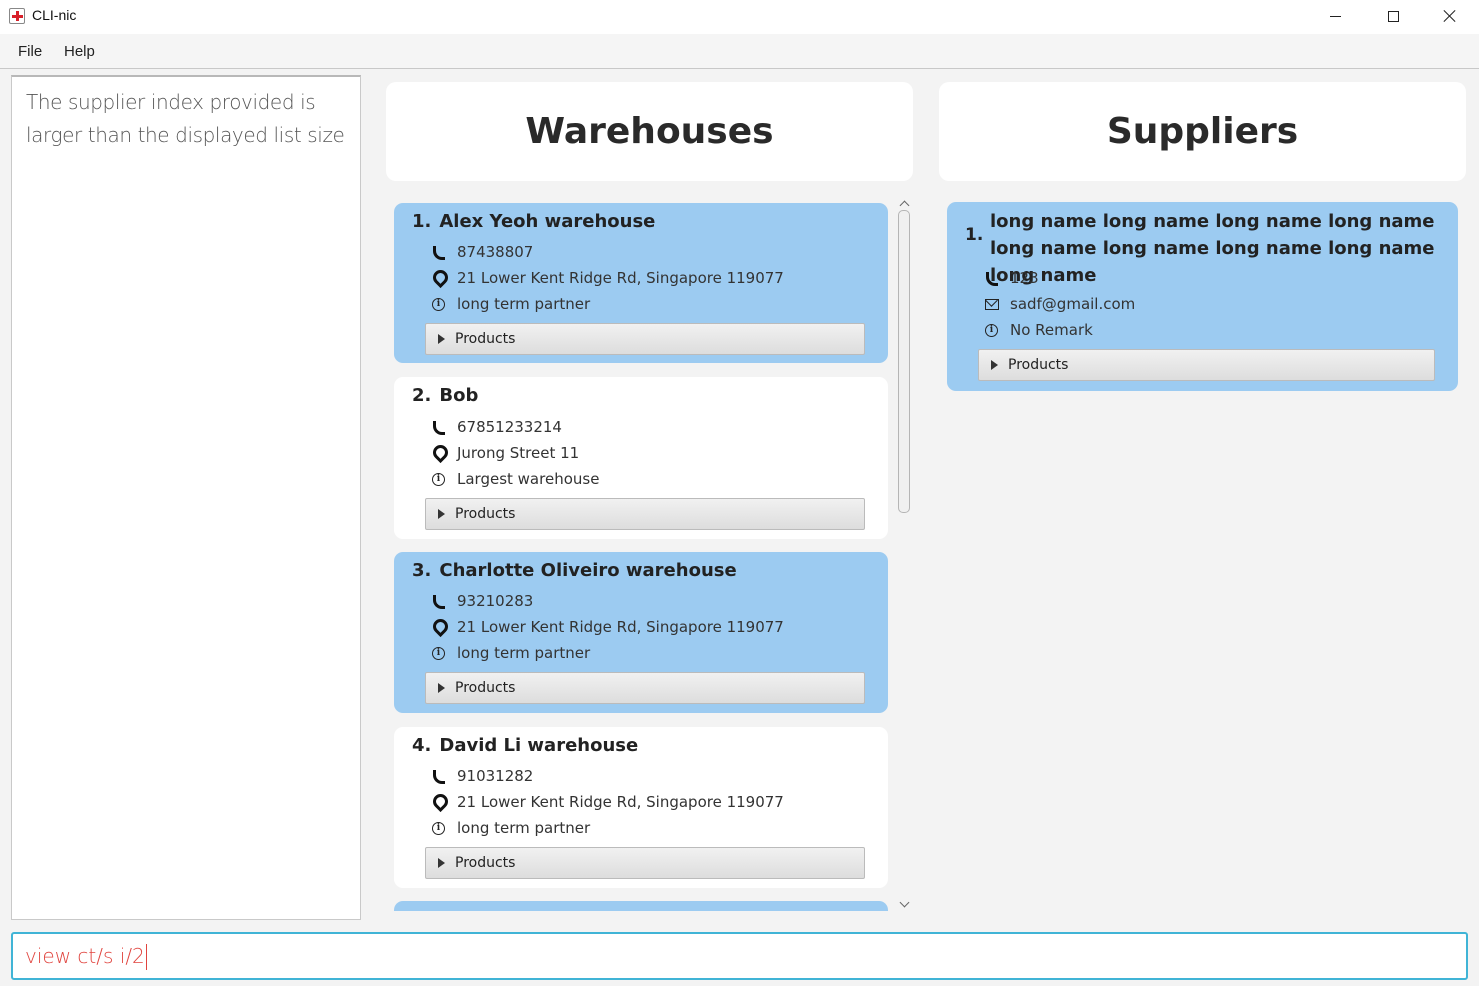 This screenshot has height=986, width=1479. I want to click on command-box, so click(739, 956).